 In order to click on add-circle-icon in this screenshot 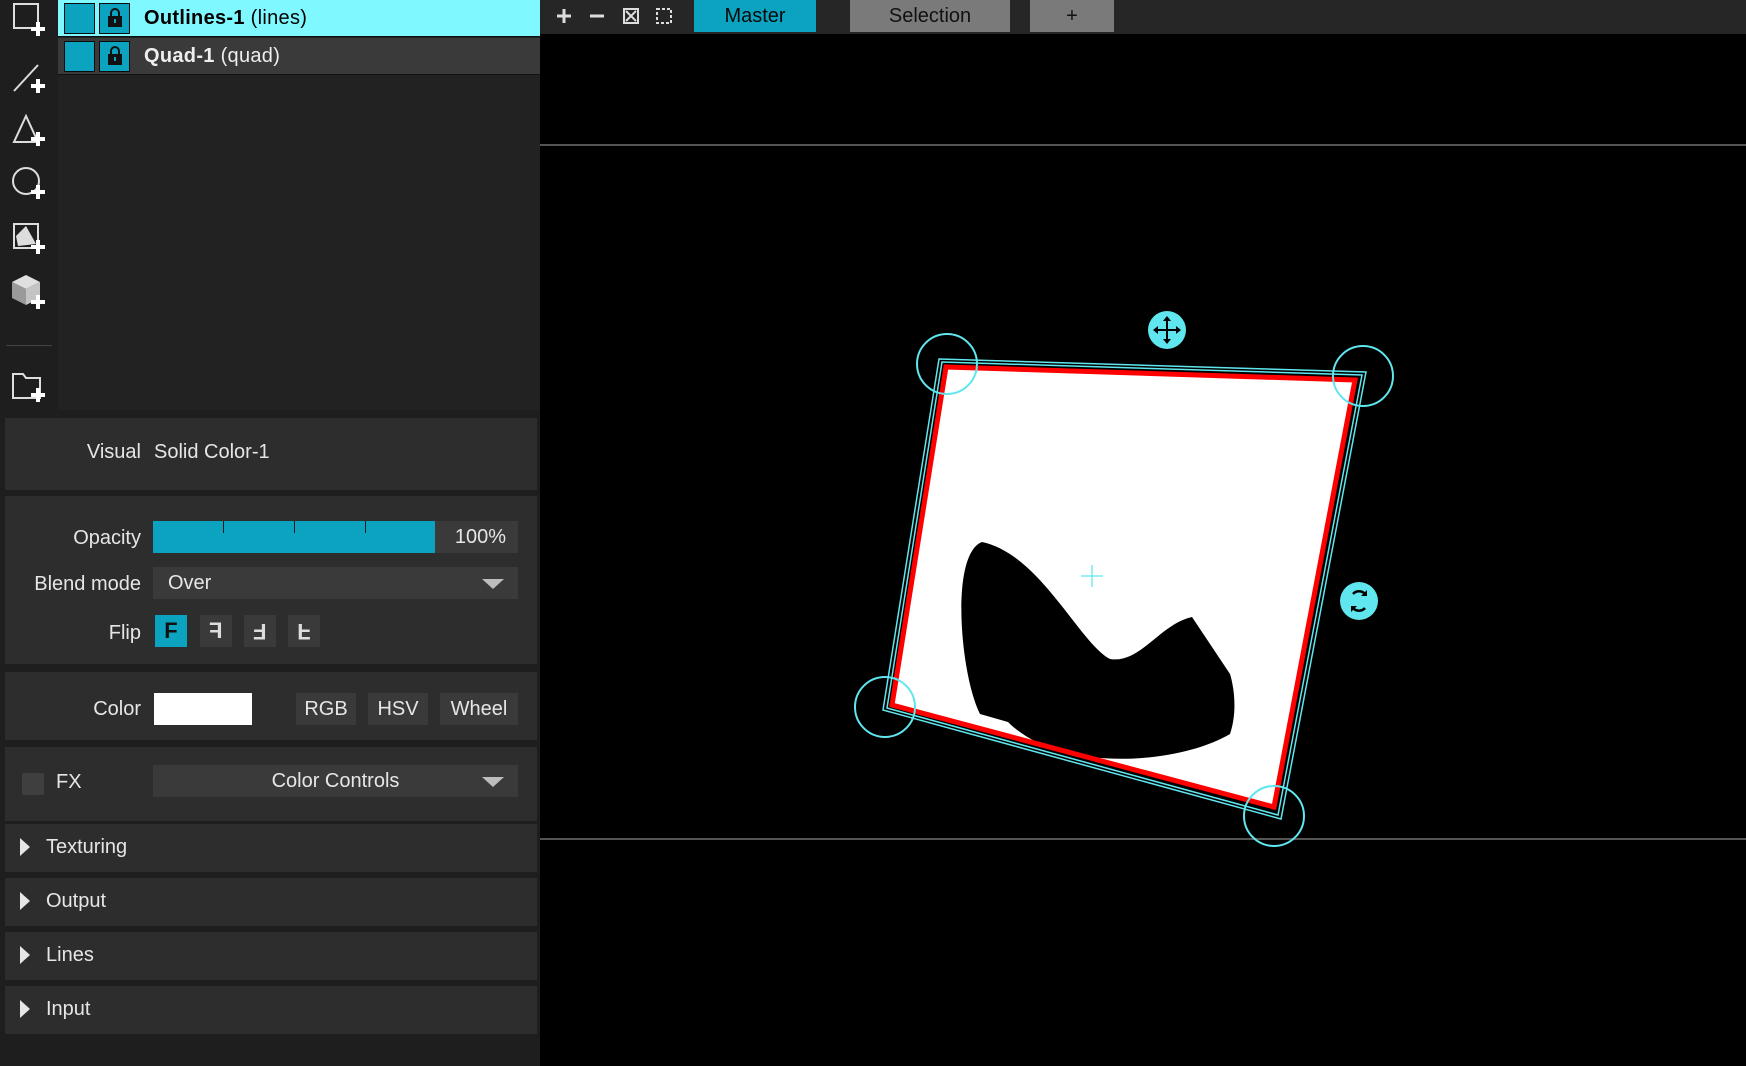, I will do `click(30, 185)`.